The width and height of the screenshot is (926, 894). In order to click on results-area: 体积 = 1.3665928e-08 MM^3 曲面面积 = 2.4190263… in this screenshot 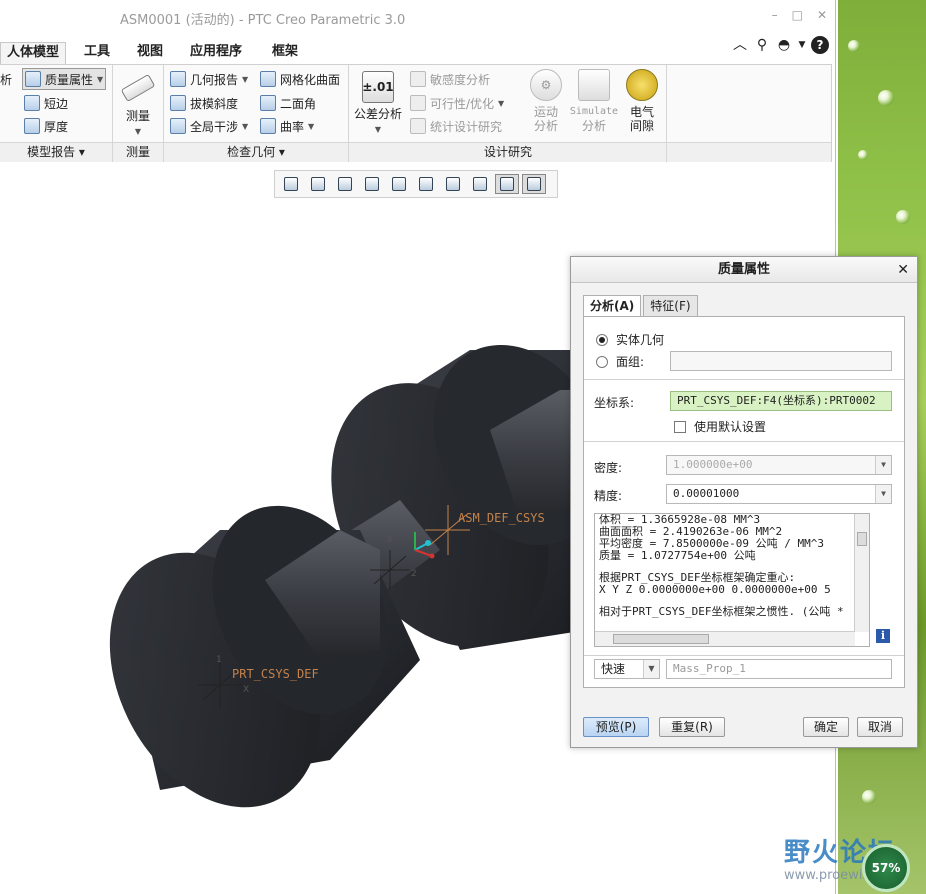, I will do `click(732, 580)`.